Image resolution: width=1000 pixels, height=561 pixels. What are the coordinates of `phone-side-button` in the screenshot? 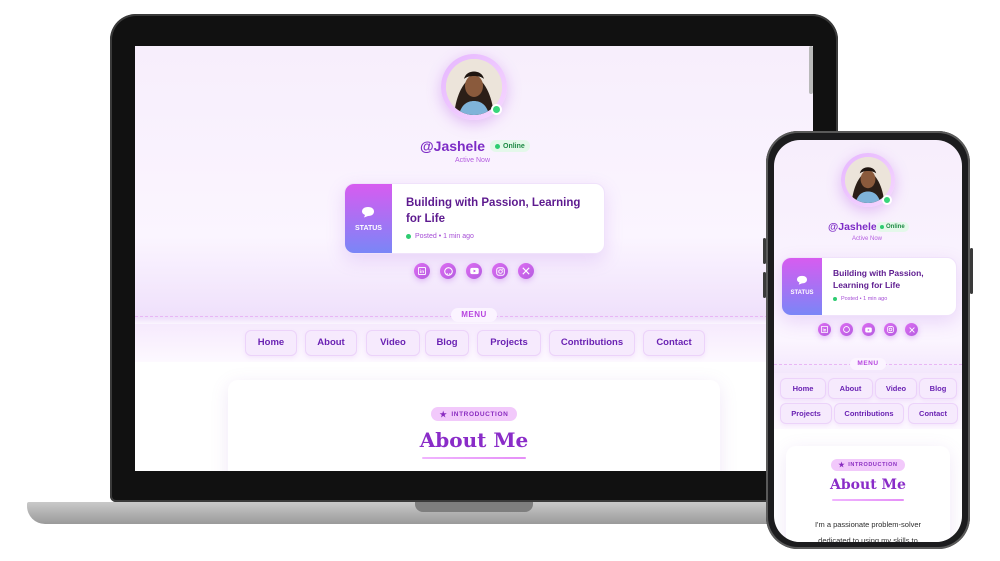 It's located at (971, 271).